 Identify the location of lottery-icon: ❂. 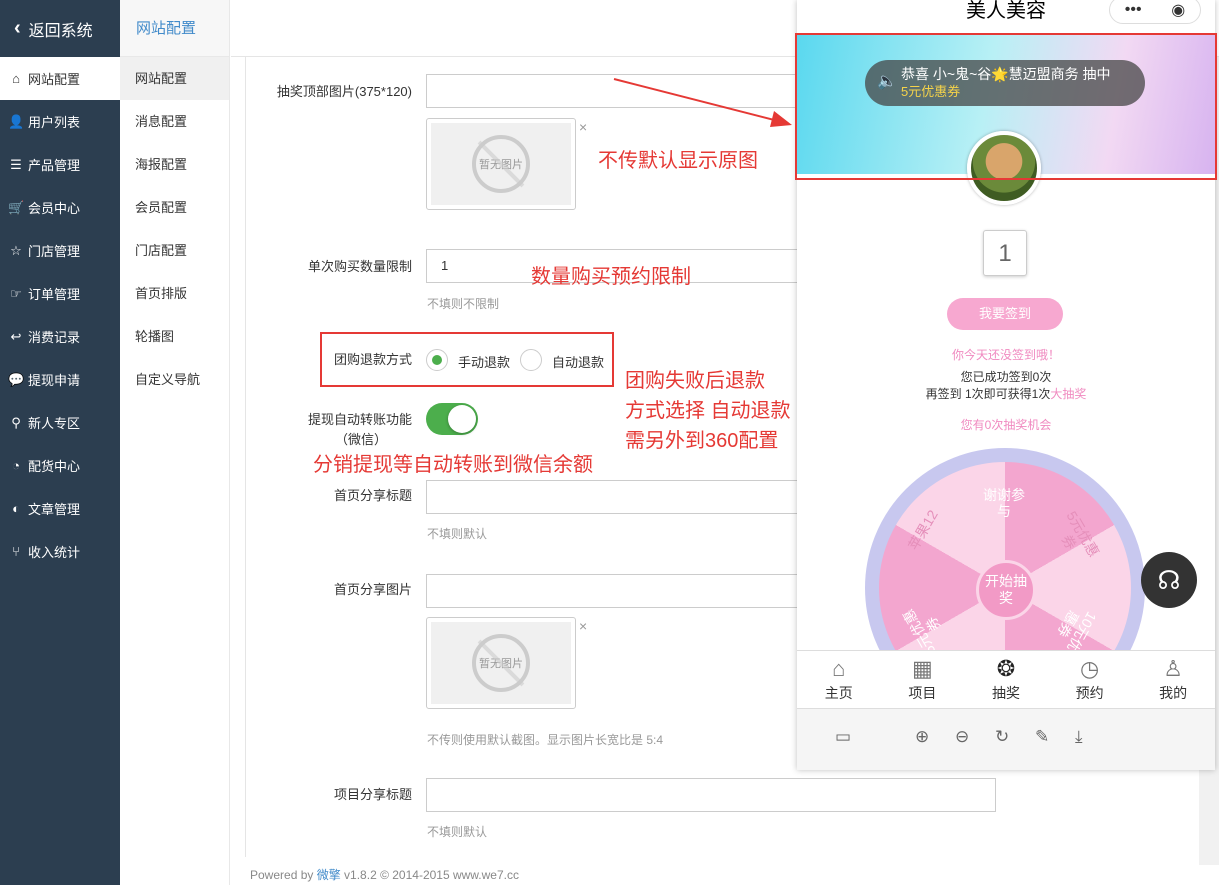
(1006, 668).